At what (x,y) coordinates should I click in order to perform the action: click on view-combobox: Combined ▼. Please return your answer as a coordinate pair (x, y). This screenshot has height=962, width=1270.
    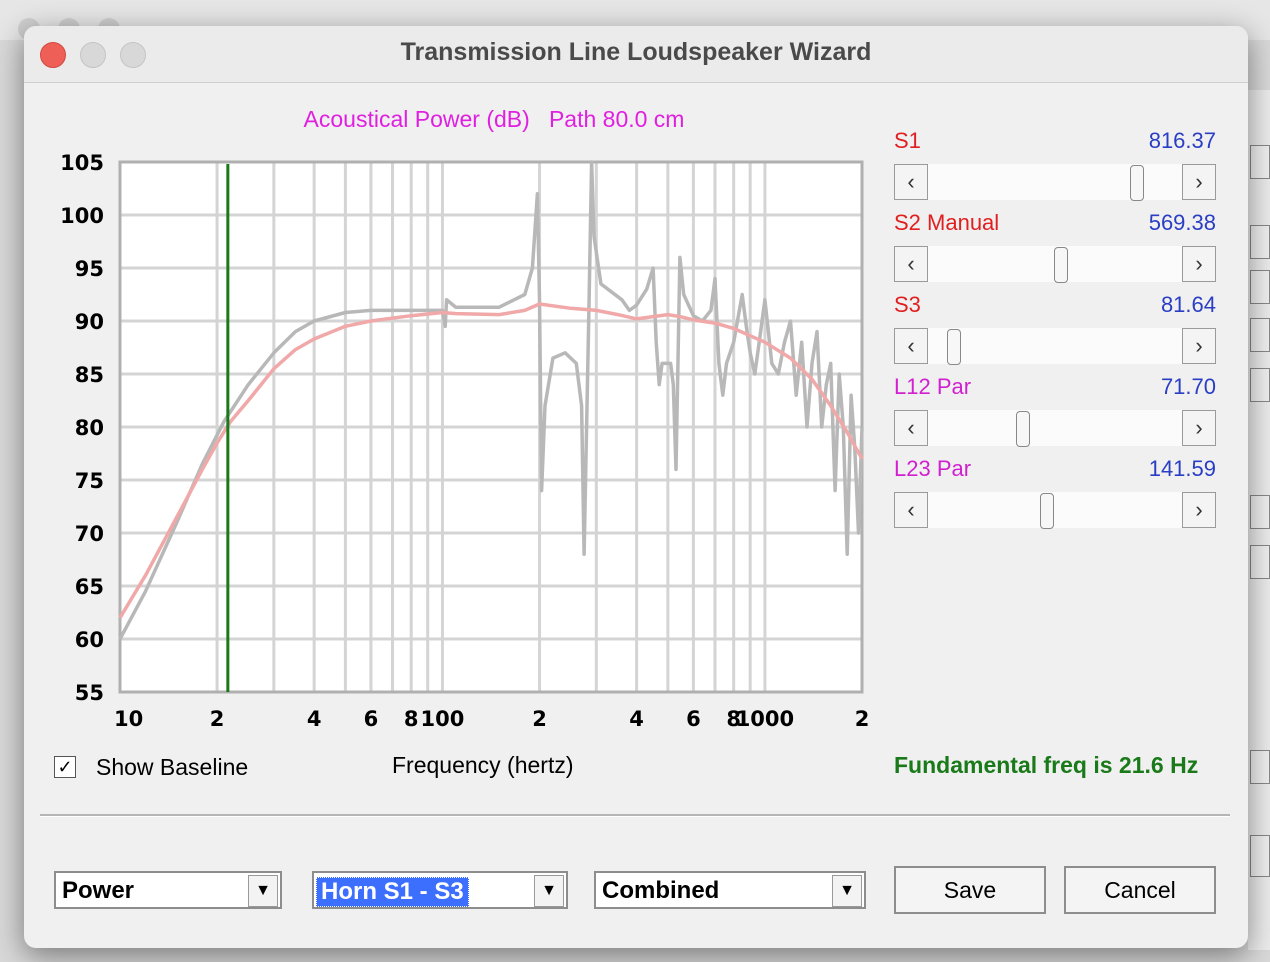
    Looking at the image, I should click on (730, 890).